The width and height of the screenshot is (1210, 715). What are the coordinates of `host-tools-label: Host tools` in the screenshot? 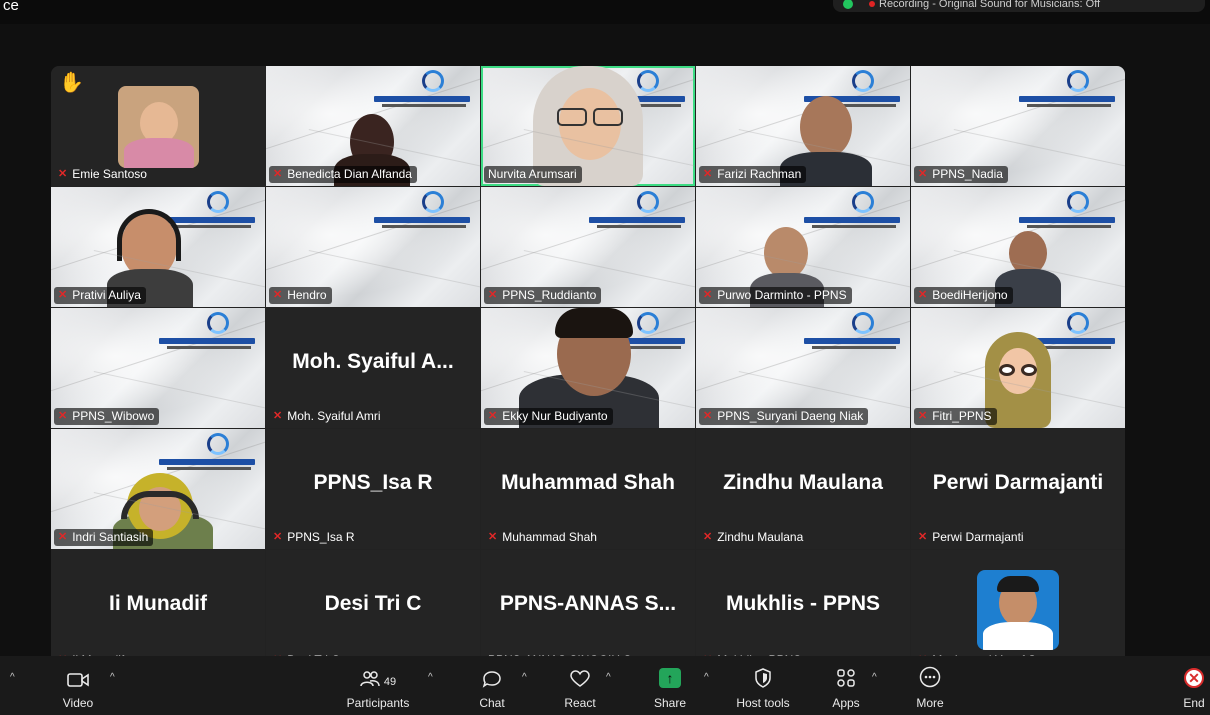 It's located at (763, 703).